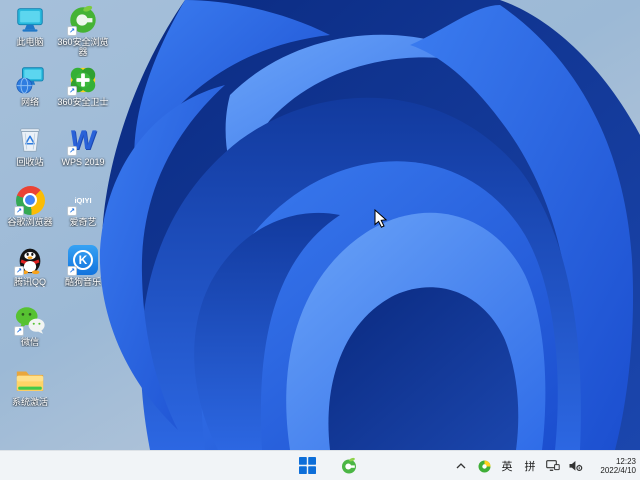 Image resolution: width=640 pixels, height=480 pixels. What do you see at coordinates (30, 380) in the screenshot?
I see `folder-icon` at bounding box center [30, 380].